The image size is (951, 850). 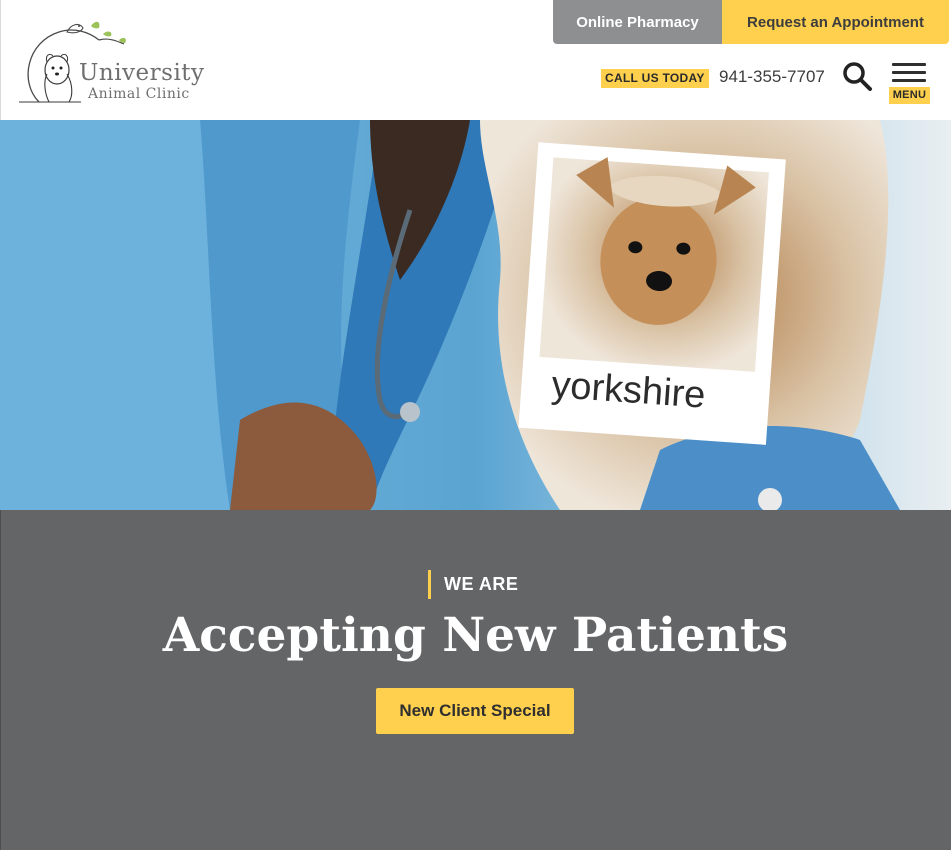 I want to click on menu-label: MENU, so click(x=909, y=95).